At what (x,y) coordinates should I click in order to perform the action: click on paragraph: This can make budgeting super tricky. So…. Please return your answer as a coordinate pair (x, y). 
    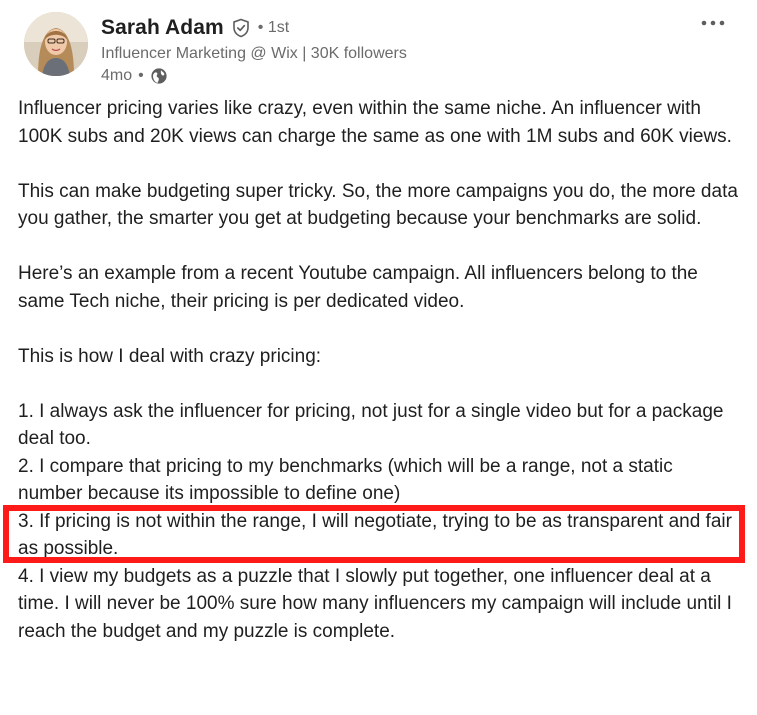
    Looking at the image, I should click on (378, 205).